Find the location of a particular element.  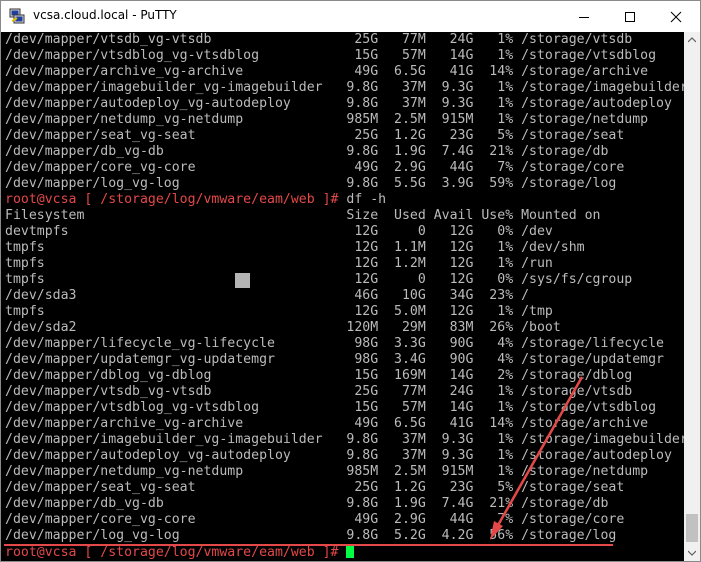

text-cursor is located at coordinates (350, 551).